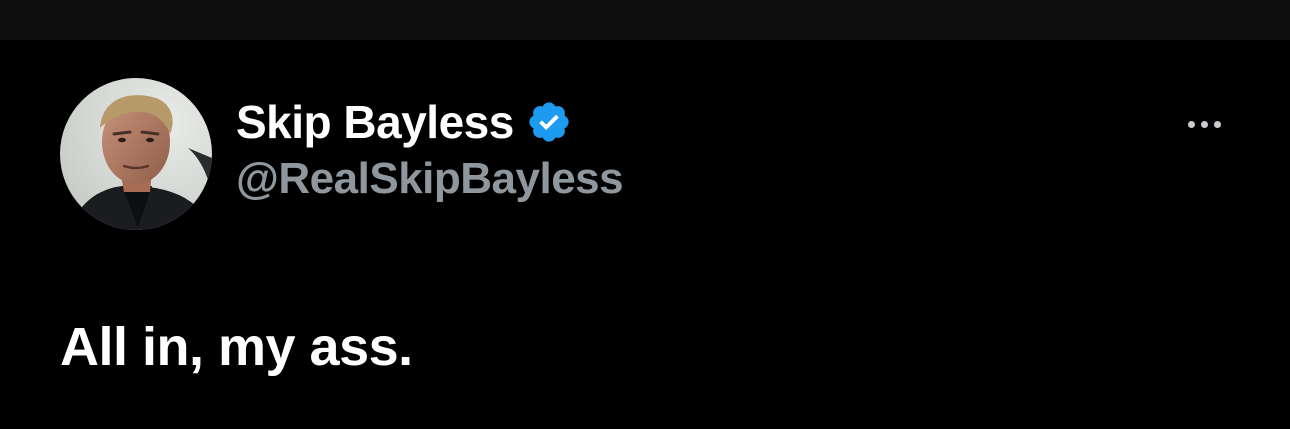  I want to click on author-names: Skip Bayless @RealSkipBayless, so click(430, 148).